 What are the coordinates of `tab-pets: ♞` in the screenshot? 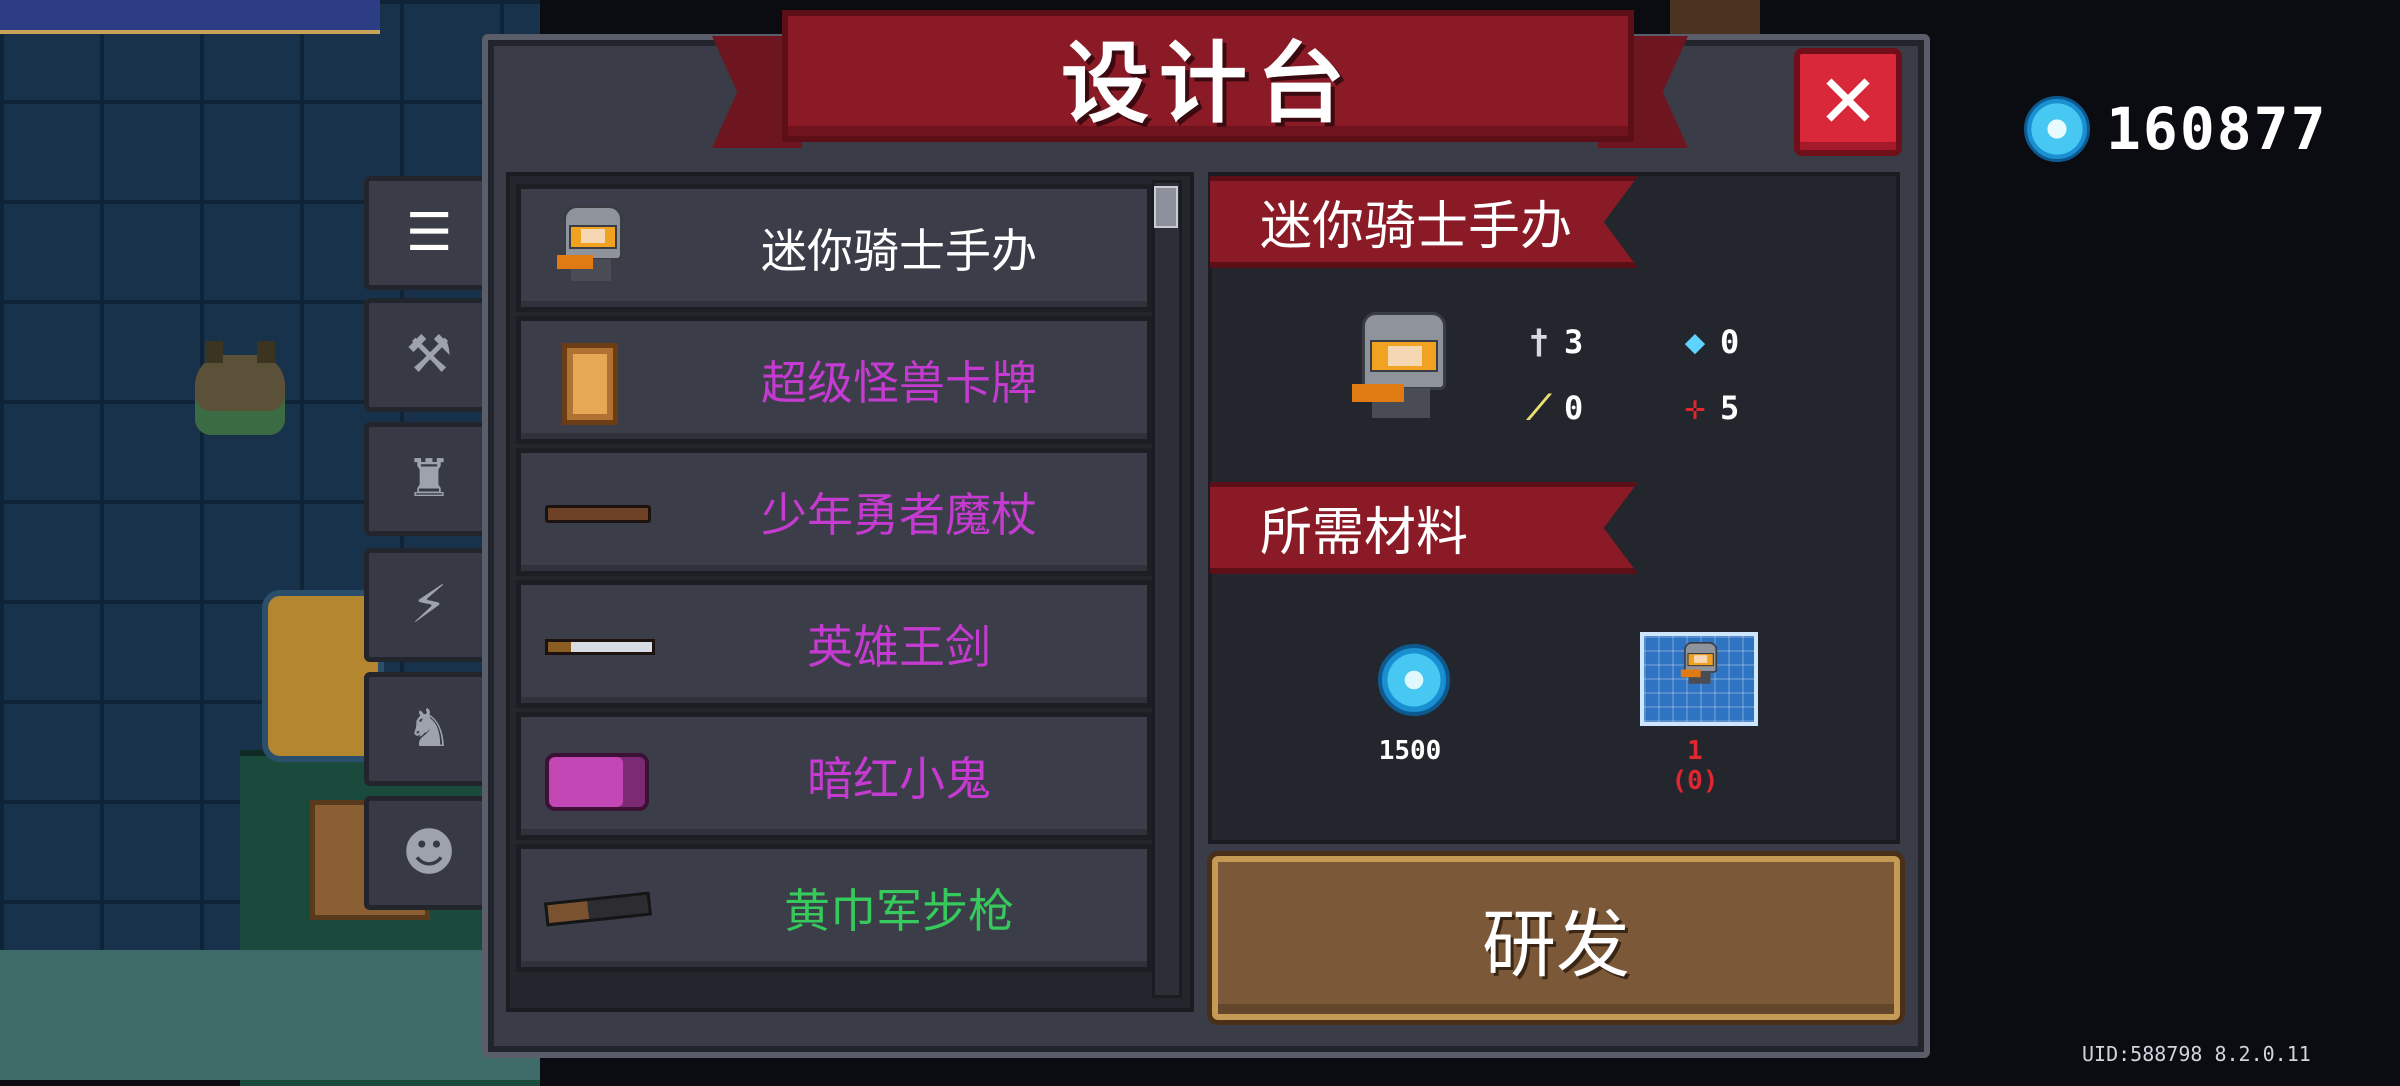 It's located at (426, 729).